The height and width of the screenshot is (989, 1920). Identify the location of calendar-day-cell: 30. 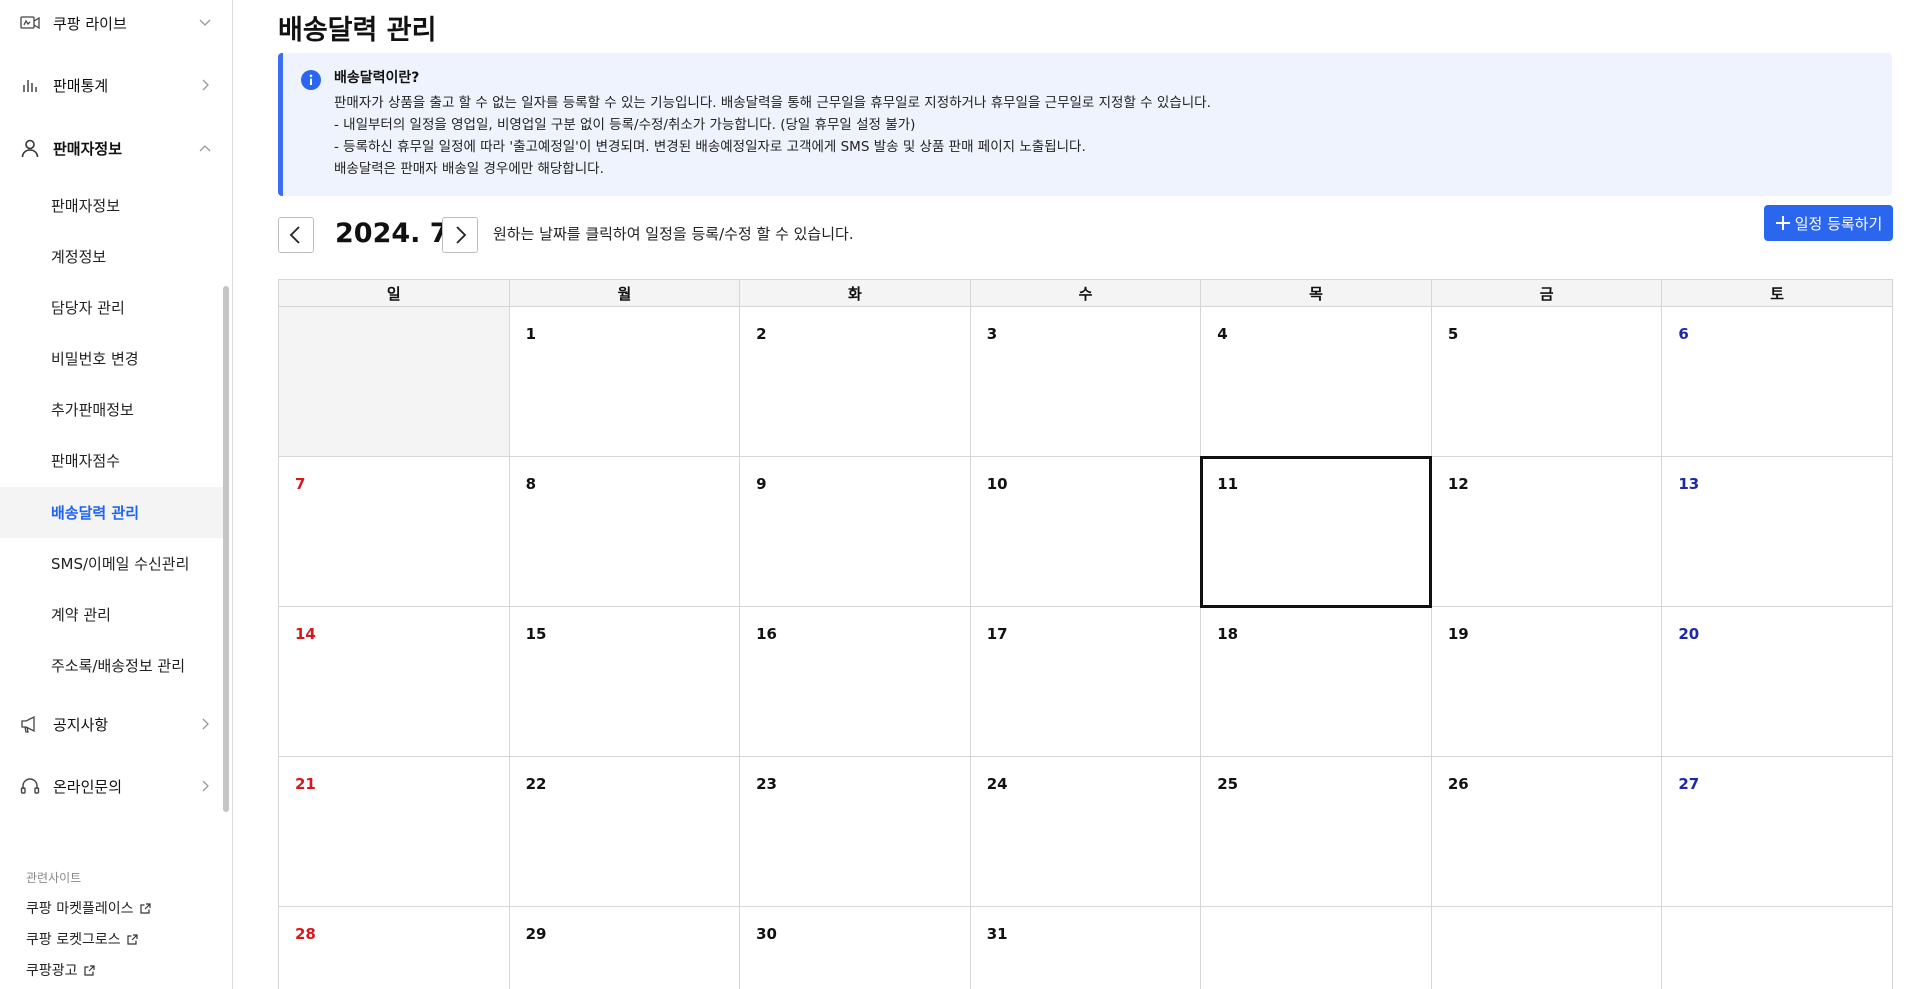
(855, 947).